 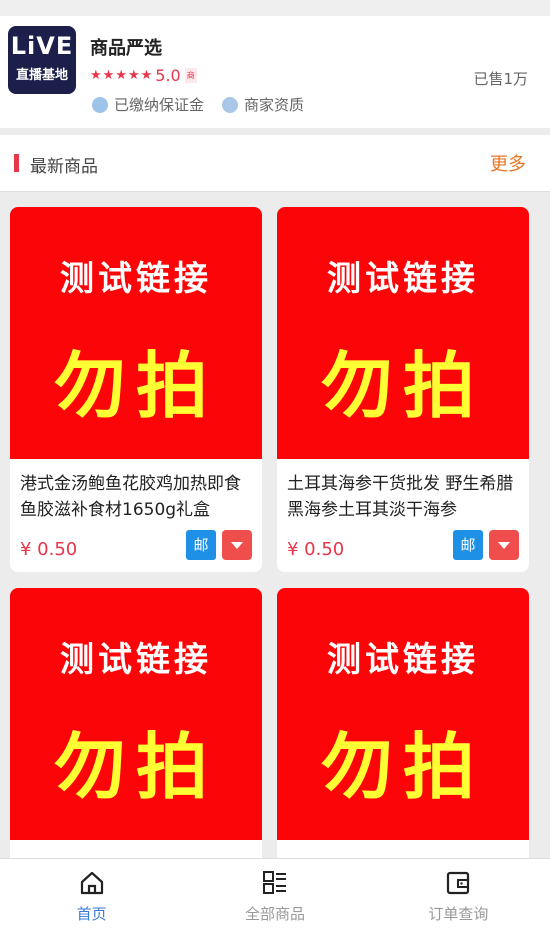 I want to click on tab-all-products: 全部商品, so click(x=274, y=895).